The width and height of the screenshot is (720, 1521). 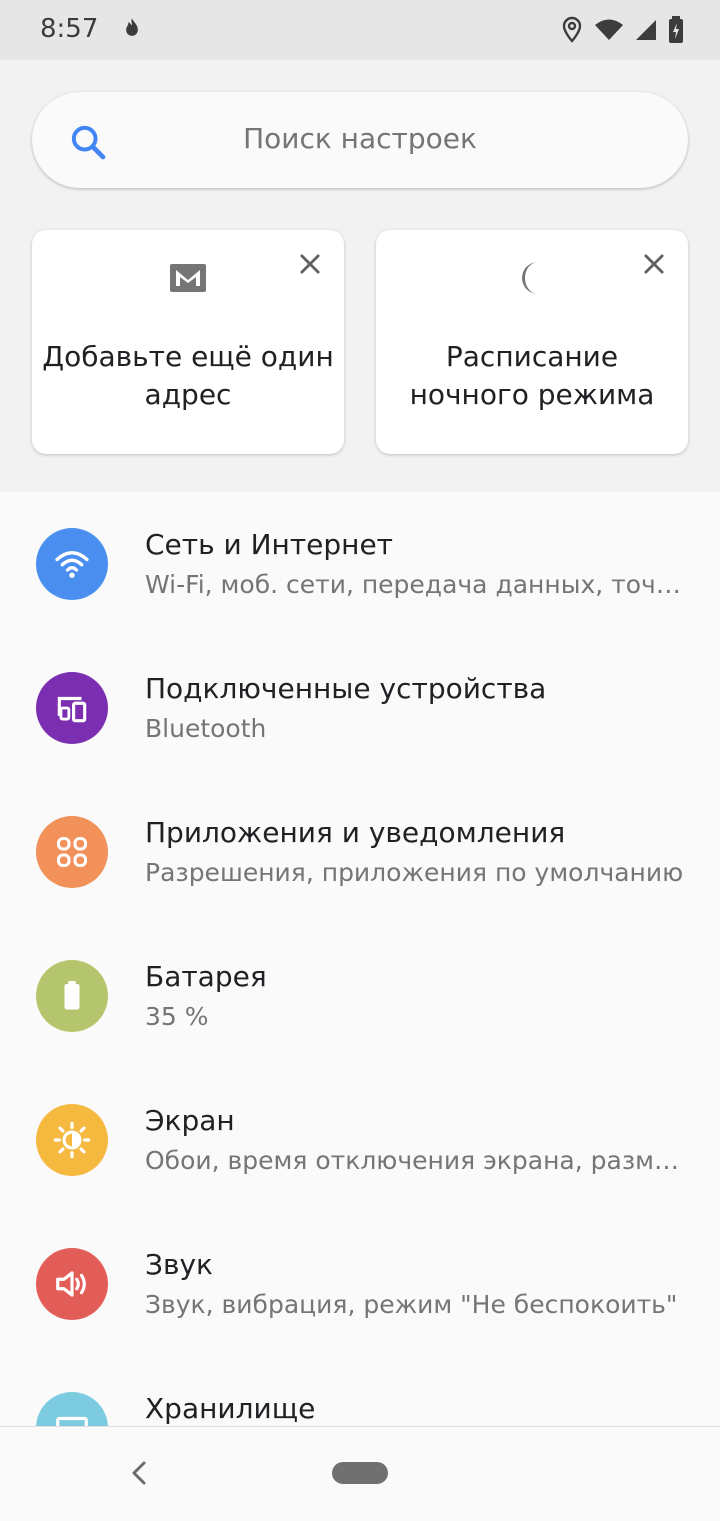 What do you see at coordinates (346, 688) in the screenshot?
I see `item-title: Подключенные устройства` at bounding box center [346, 688].